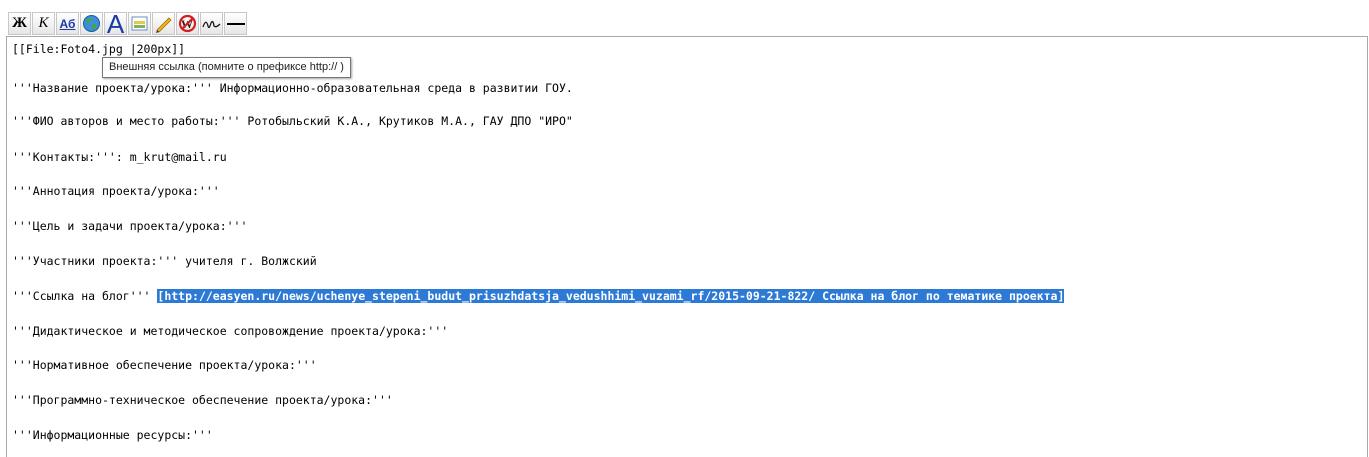 This screenshot has height=457, width=1369. I want to click on external-link-button, so click(91, 23).